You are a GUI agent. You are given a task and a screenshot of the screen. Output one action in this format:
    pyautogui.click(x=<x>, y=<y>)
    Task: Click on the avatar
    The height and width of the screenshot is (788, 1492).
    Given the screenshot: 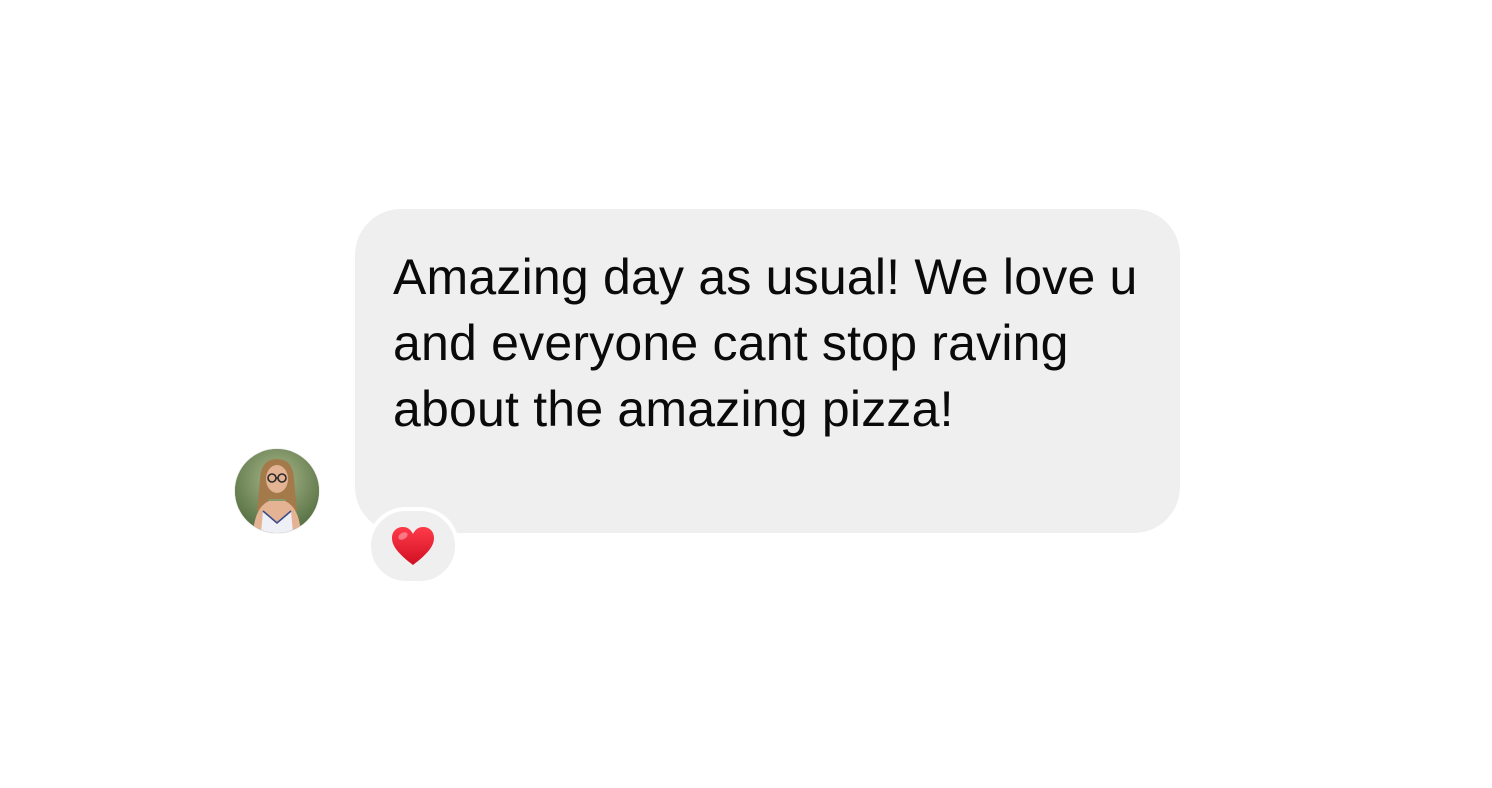 What is the action you would take?
    pyautogui.click(x=277, y=491)
    